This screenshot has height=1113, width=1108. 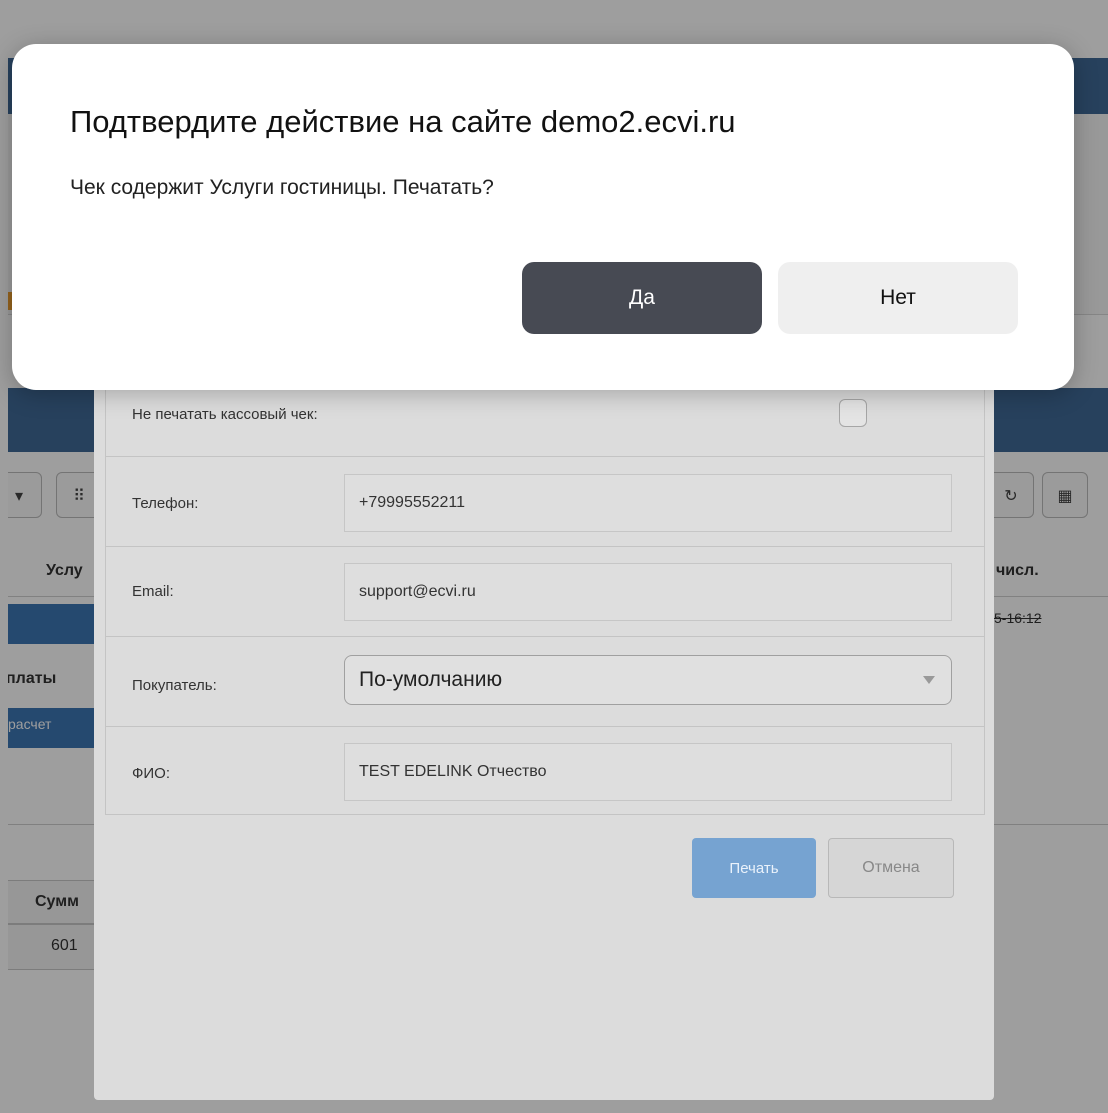 What do you see at coordinates (929, 680) in the screenshot?
I see `chevron-down-icon` at bounding box center [929, 680].